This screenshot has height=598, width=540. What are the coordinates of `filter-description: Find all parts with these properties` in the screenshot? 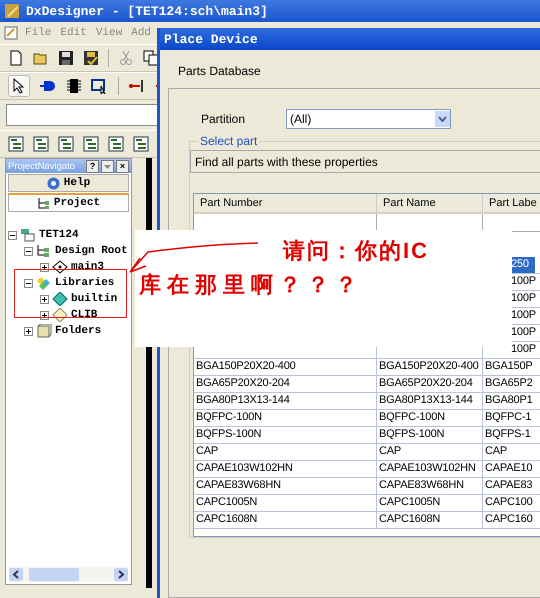 It's located at (365, 161).